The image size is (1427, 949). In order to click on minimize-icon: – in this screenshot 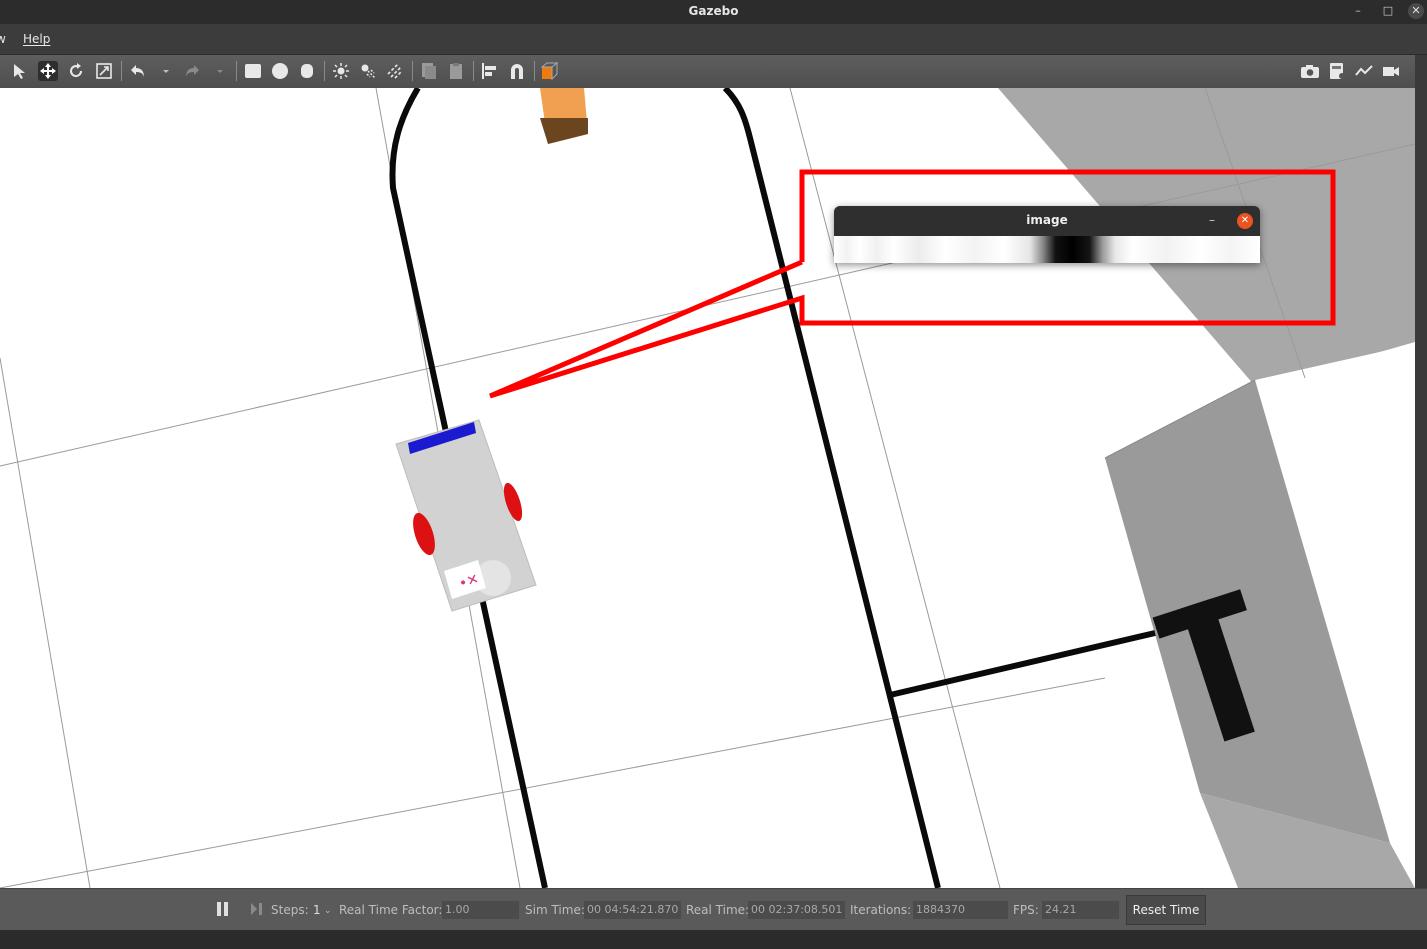, I will do `click(1212, 220)`.